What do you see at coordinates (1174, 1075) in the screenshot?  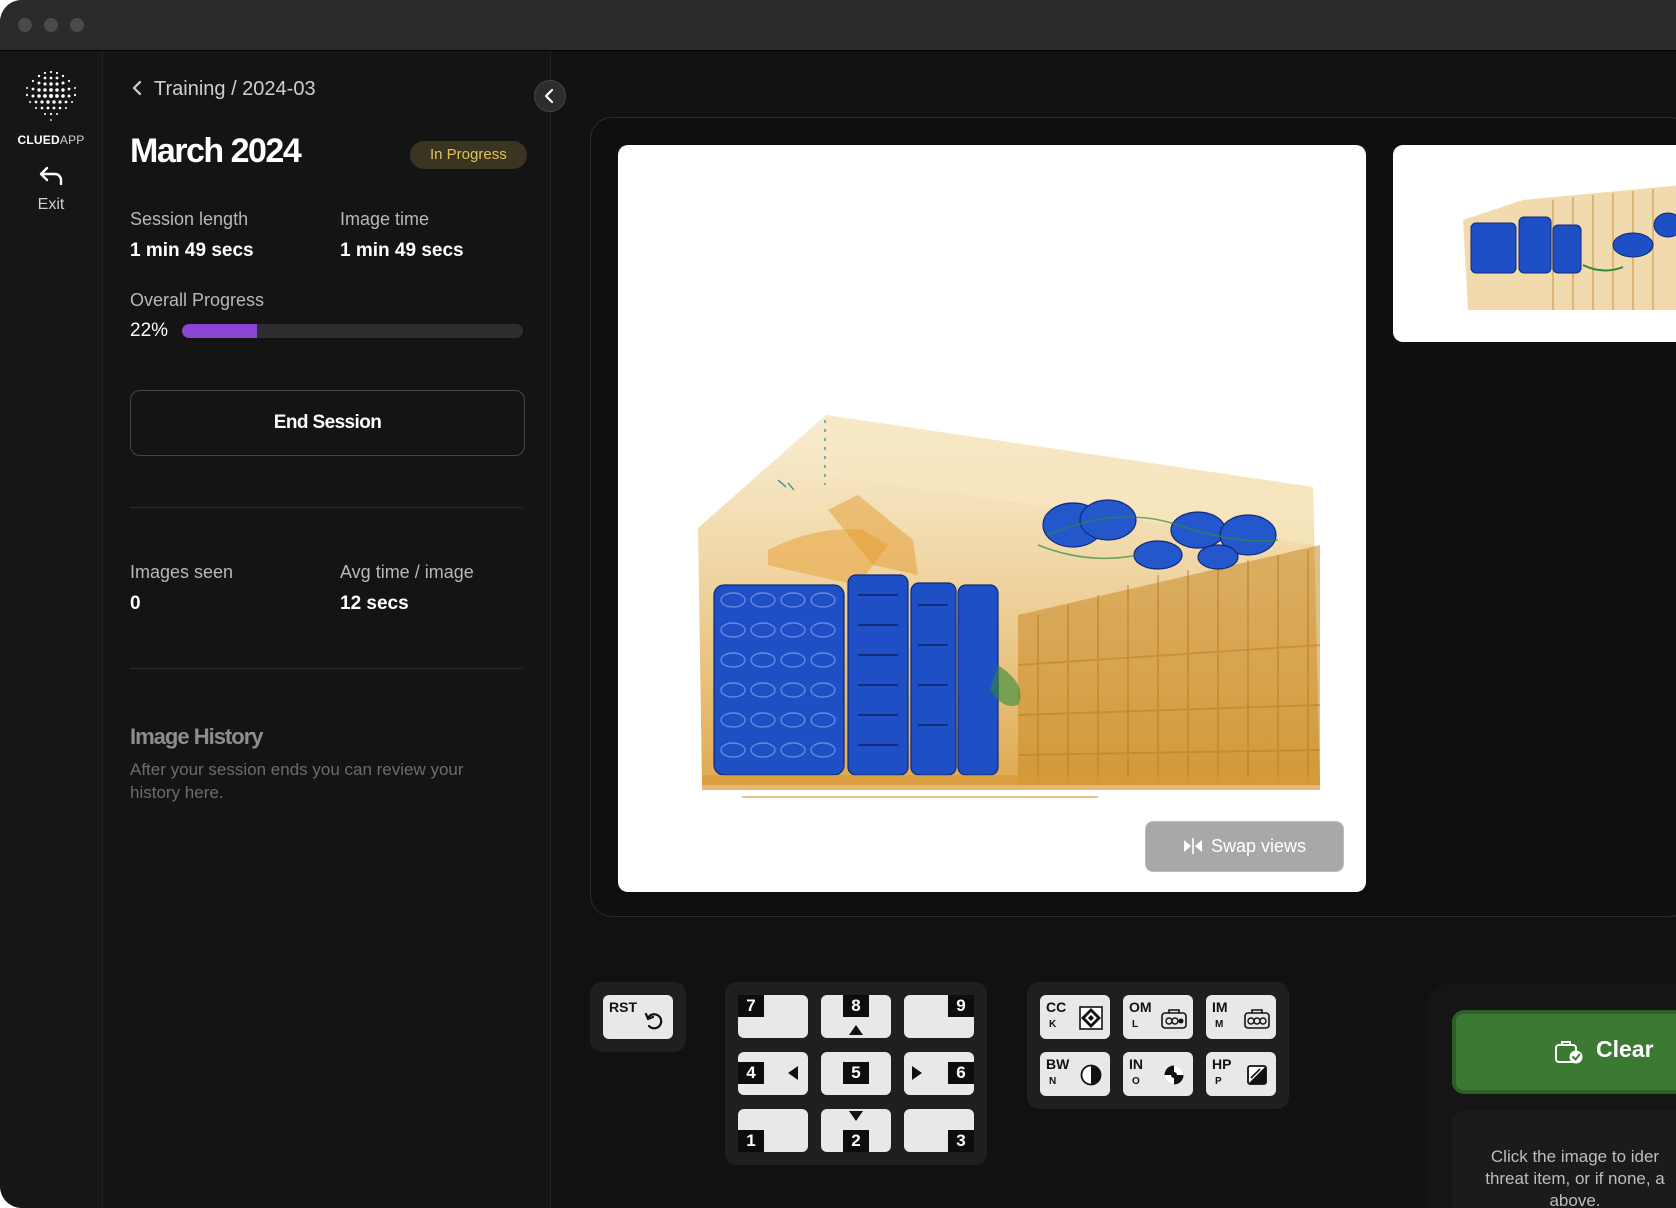 I see `invert-icon` at bounding box center [1174, 1075].